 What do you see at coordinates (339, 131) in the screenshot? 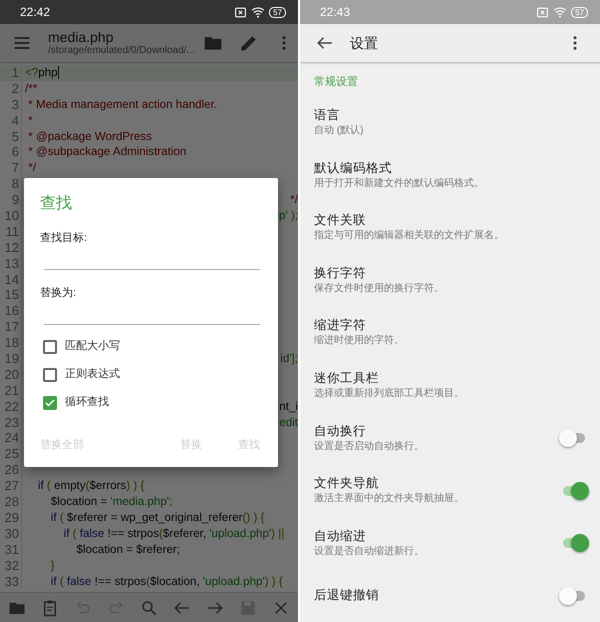
I see `setting-description: 自动 (默认)` at bounding box center [339, 131].